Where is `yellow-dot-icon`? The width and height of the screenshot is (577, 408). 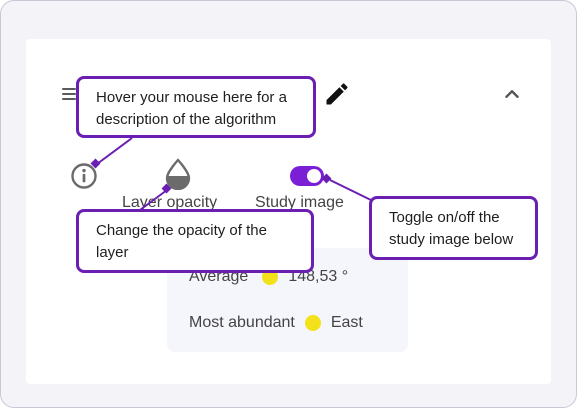
yellow-dot-icon is located at coordinates (312, 323).